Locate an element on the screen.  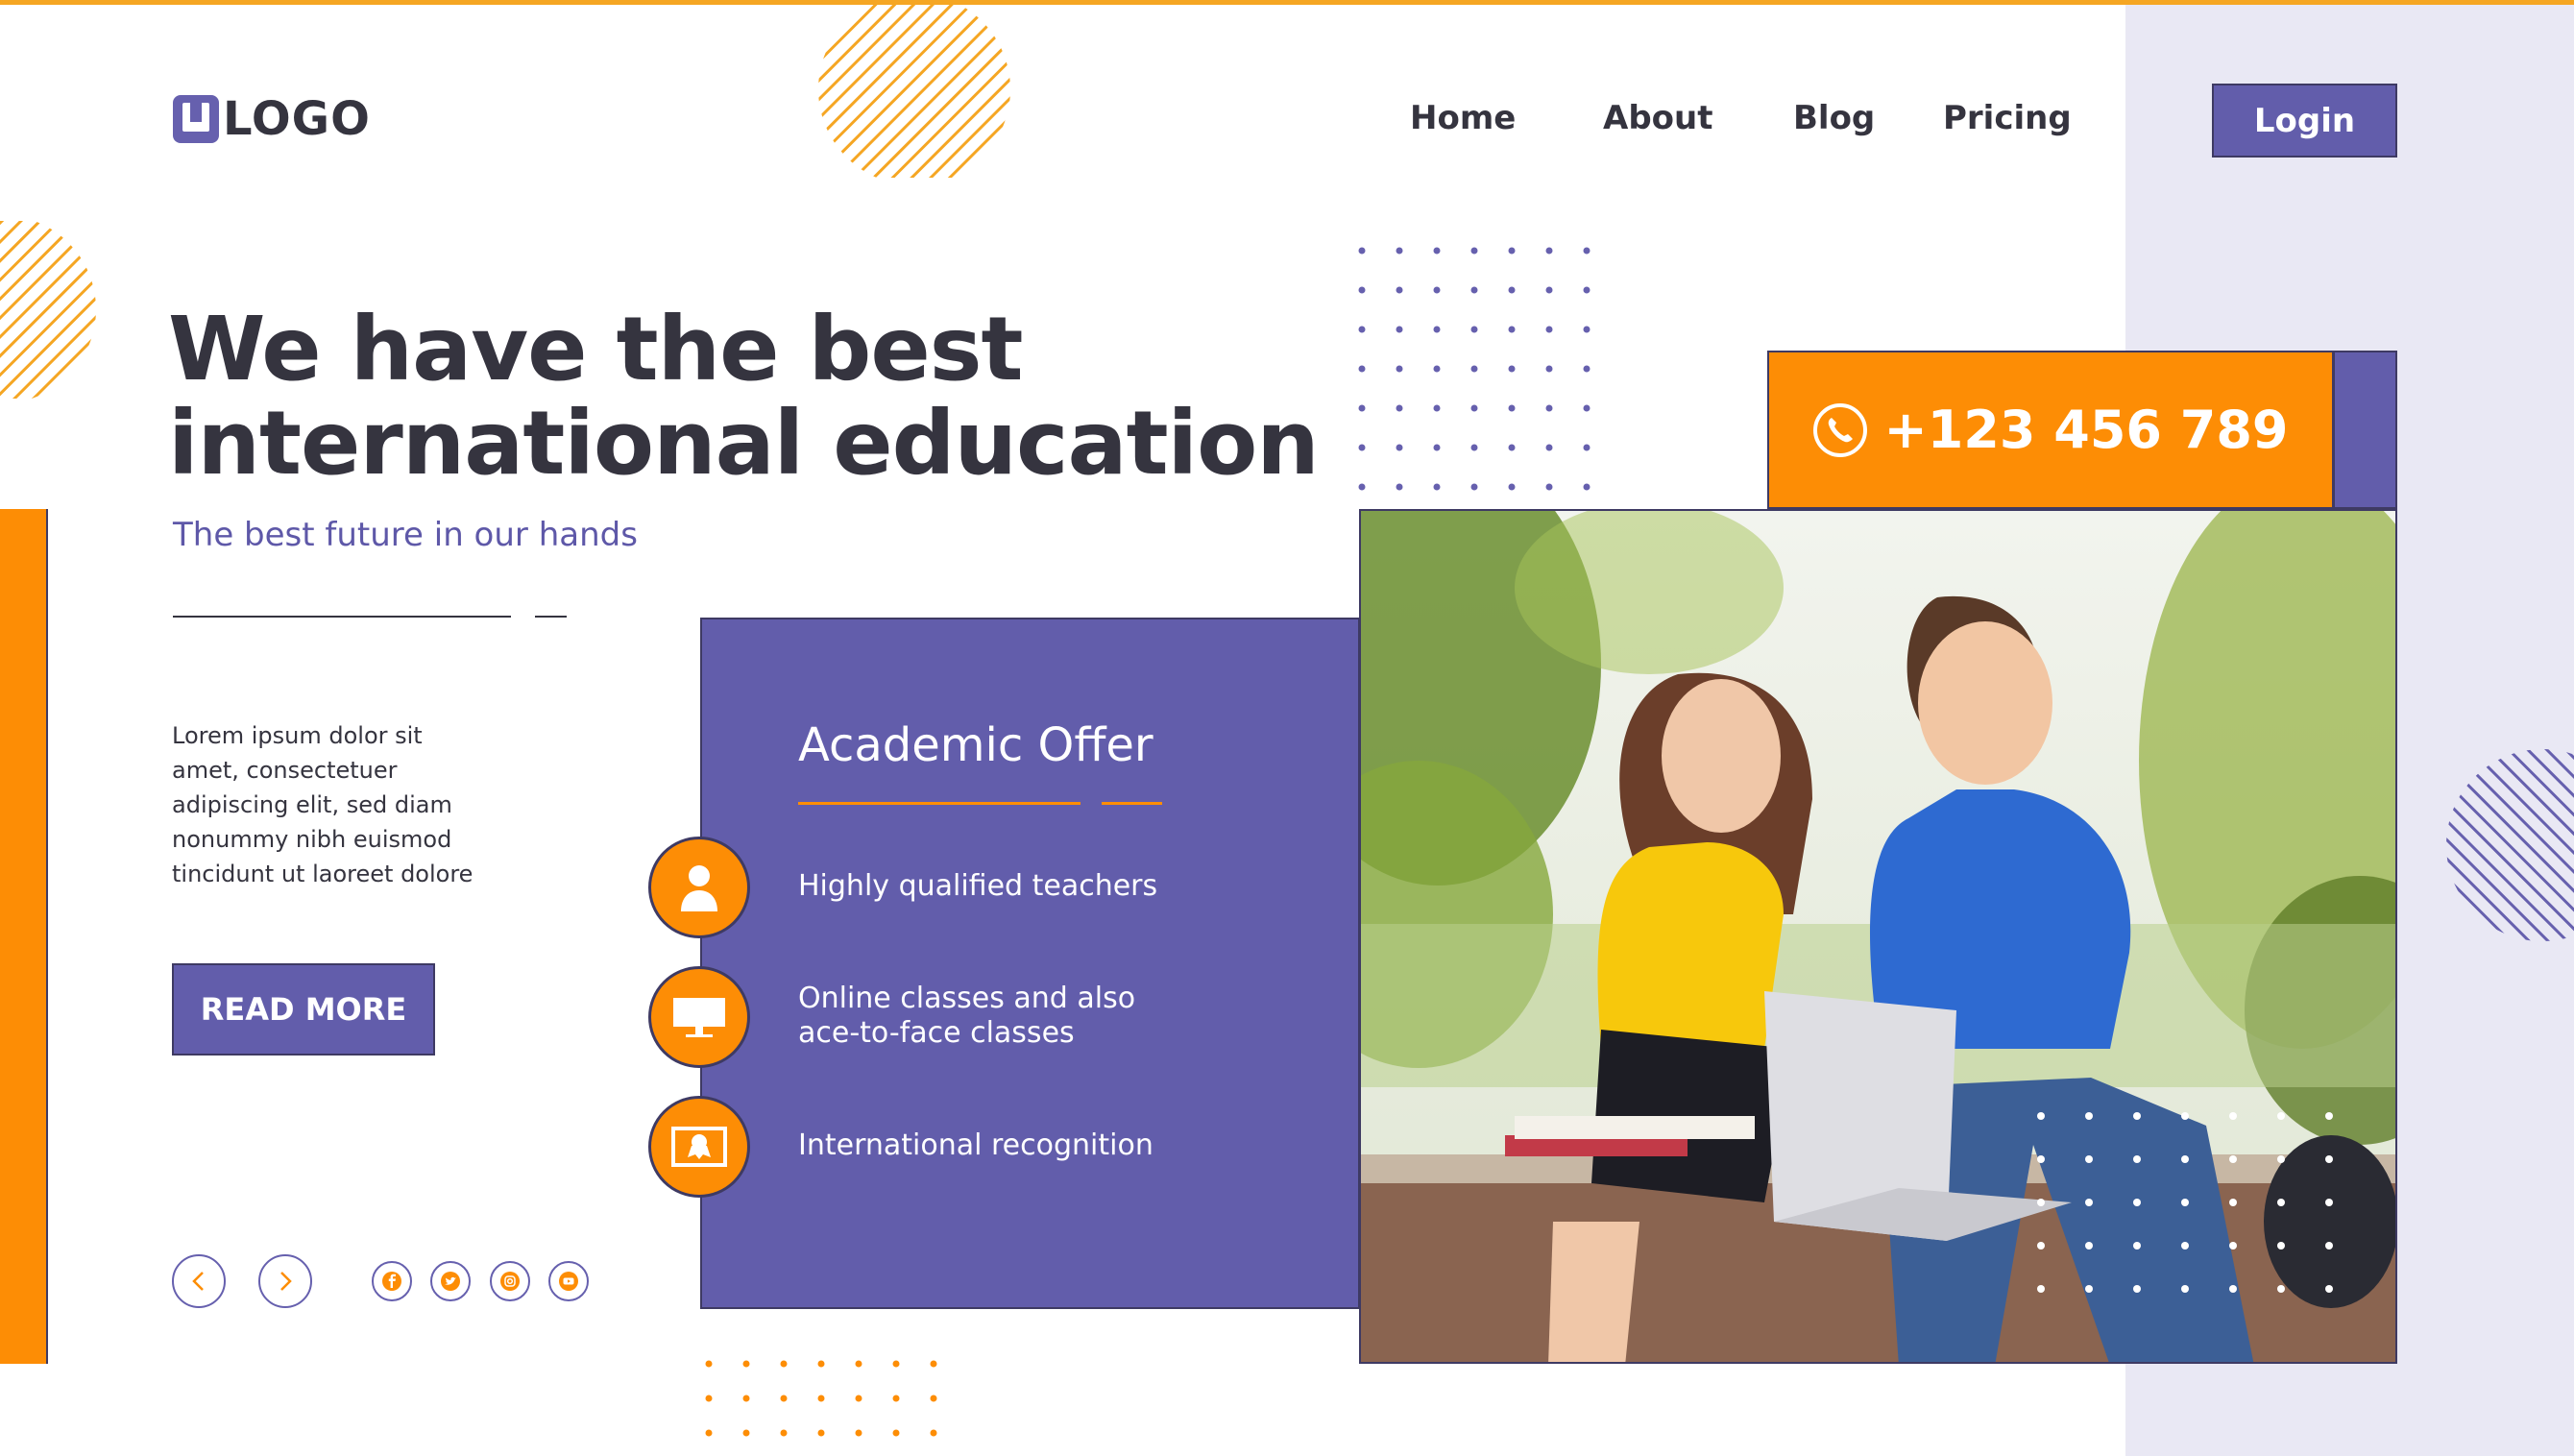
twitter-button is located at coordinates (450, 1281).